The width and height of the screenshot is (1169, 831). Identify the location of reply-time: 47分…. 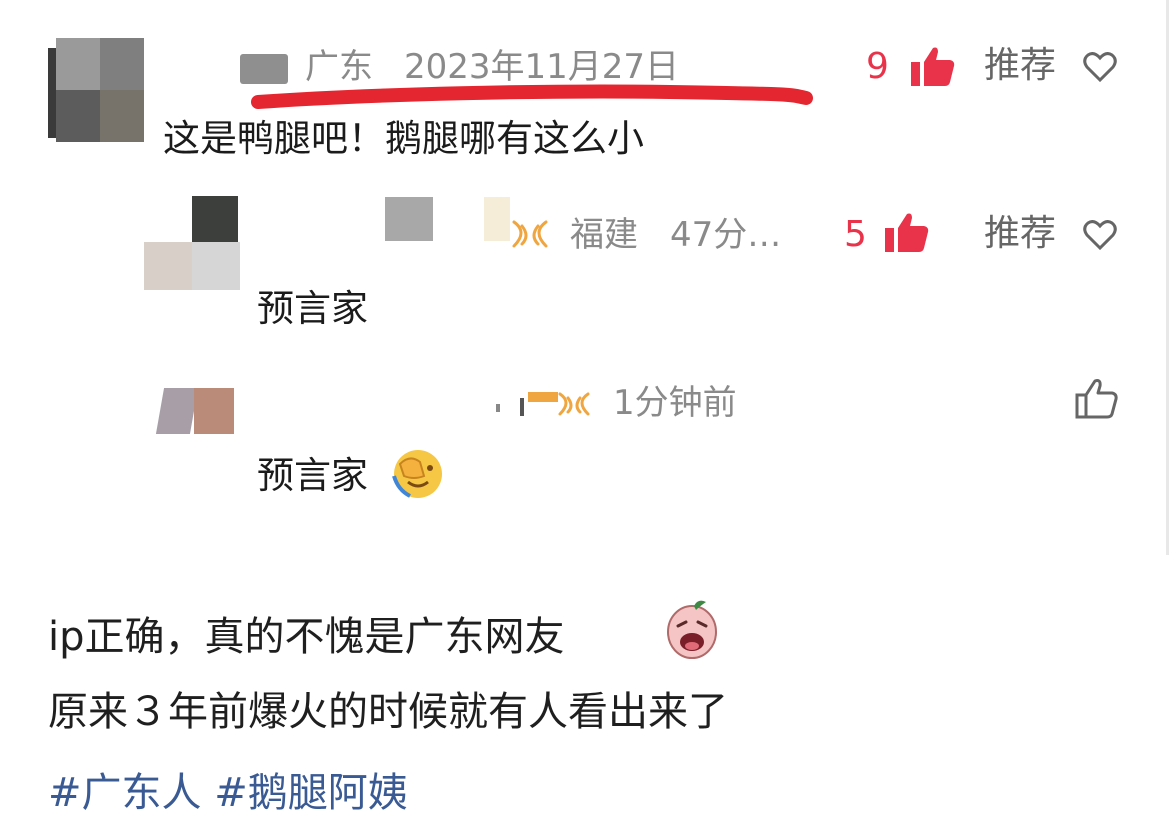
(726, 235).